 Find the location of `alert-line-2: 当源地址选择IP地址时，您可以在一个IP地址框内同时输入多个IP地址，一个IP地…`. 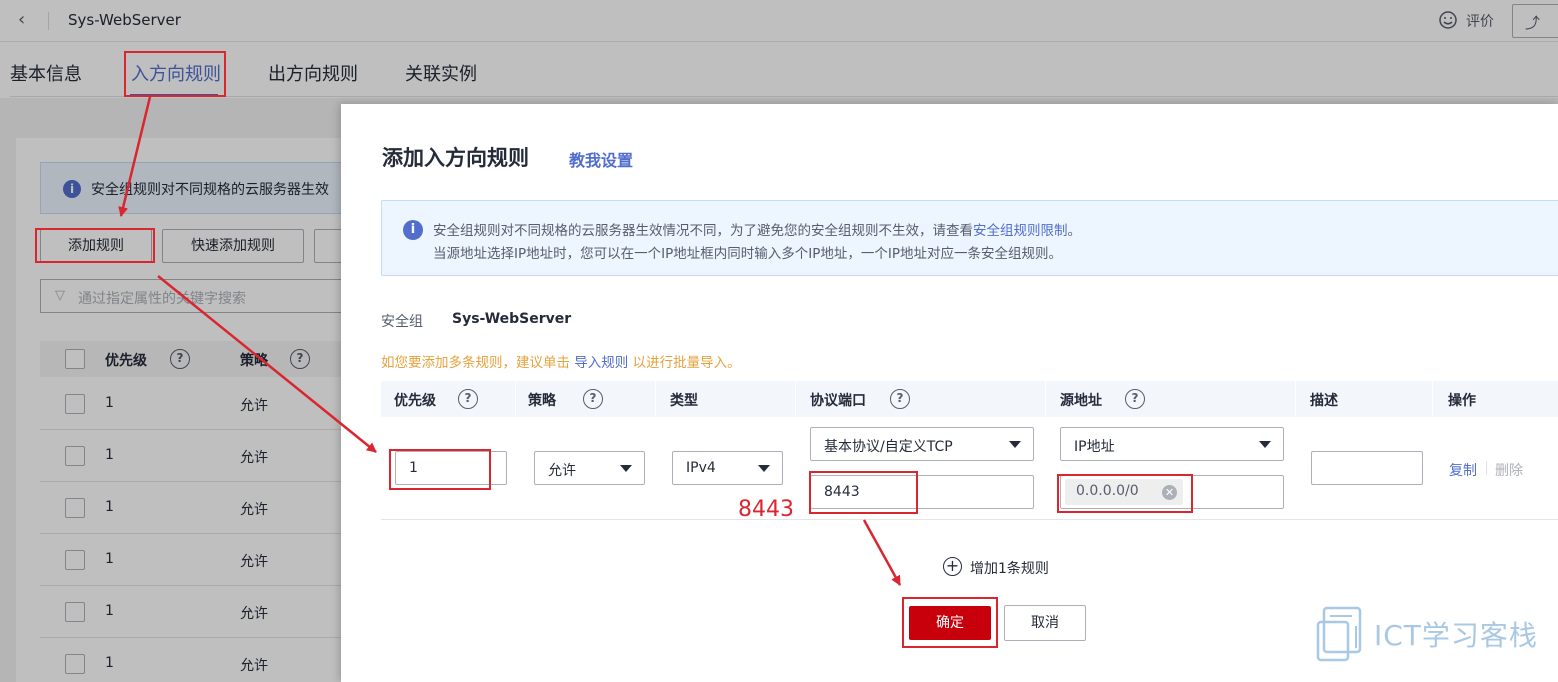

alert-line-2: 当源地址选择IP地址时，您可以在一个IP地址框内同时输入多个IP地址，一个IP地… is located at coordinates (747, 254).